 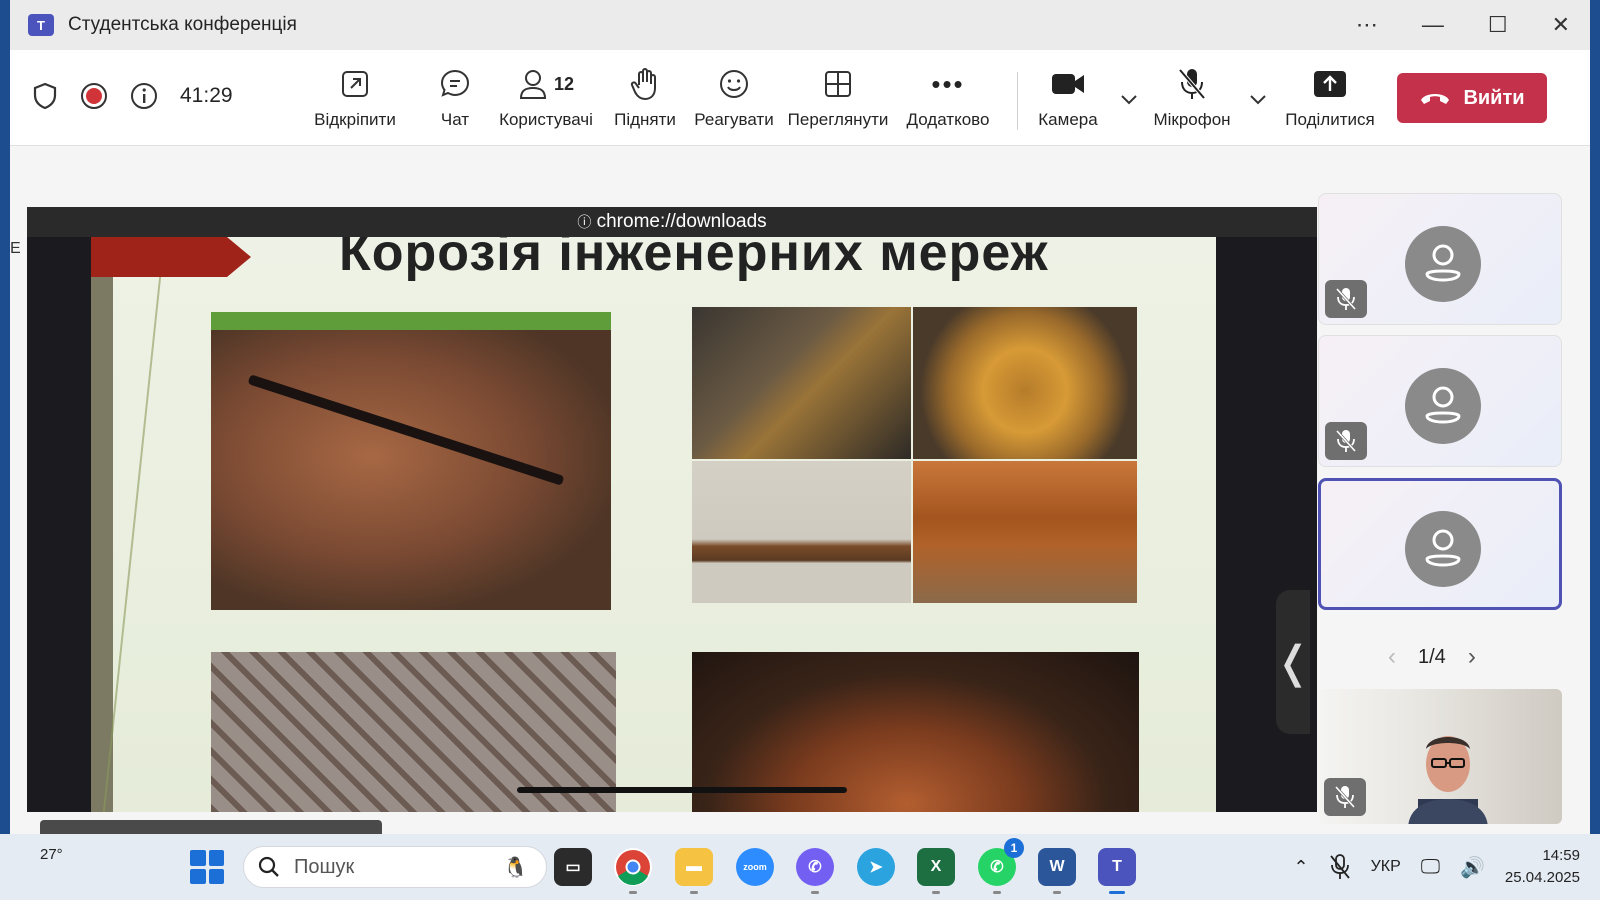 I want to click on share-label: Поділитися, so click(x=1330, y=119).